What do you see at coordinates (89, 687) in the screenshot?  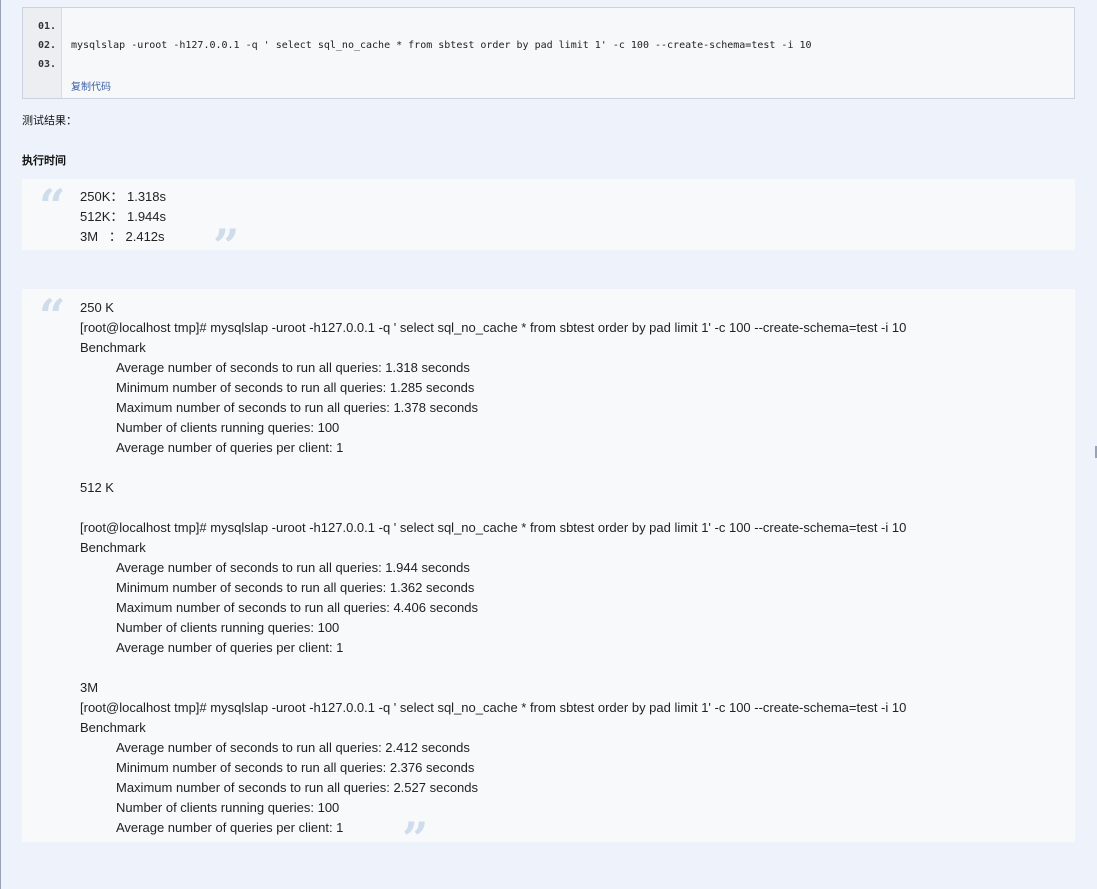 I see `benchmark-line: 3M` at bounding box center [89, 687].